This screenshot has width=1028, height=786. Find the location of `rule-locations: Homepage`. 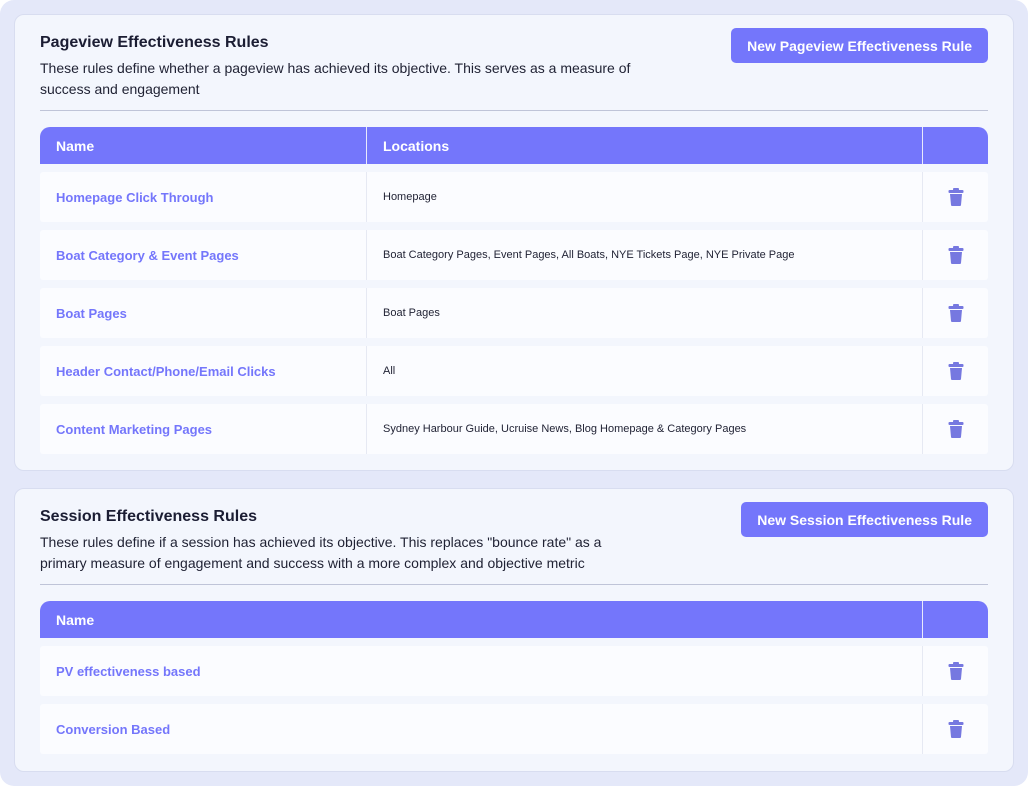

rule-locations: Homepage is located at coordinates (410, 197).